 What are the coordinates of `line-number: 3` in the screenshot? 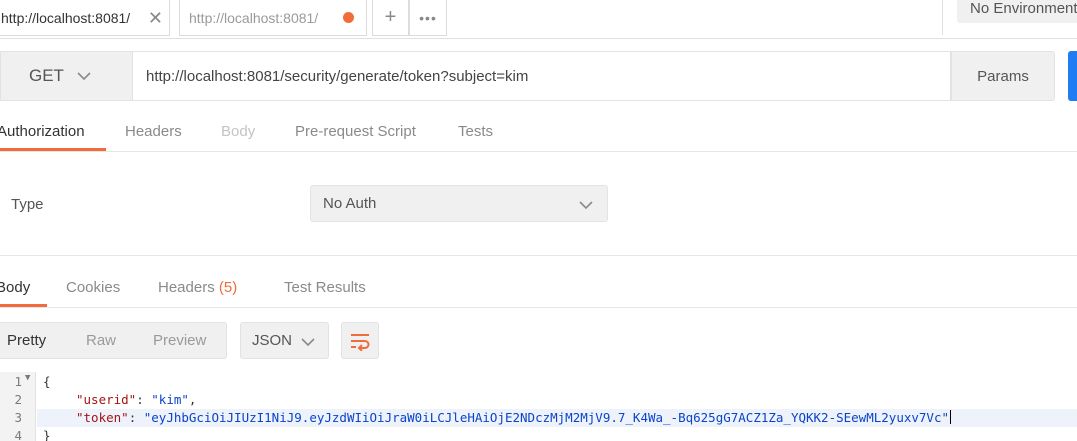 It's located at (18, 417).